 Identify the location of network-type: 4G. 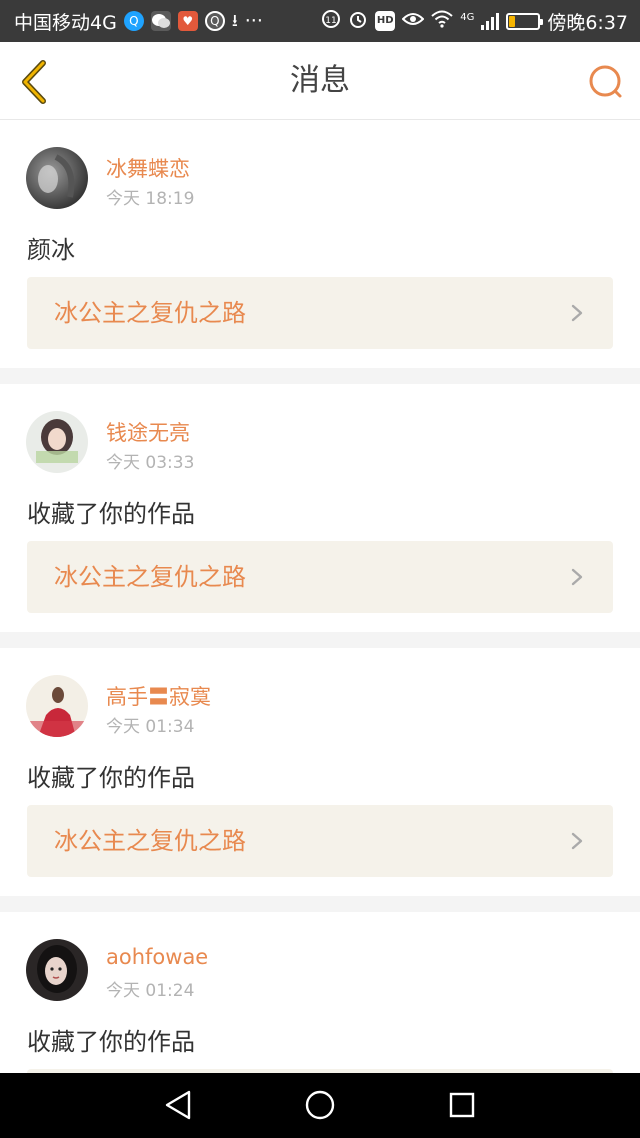
(467, 17).